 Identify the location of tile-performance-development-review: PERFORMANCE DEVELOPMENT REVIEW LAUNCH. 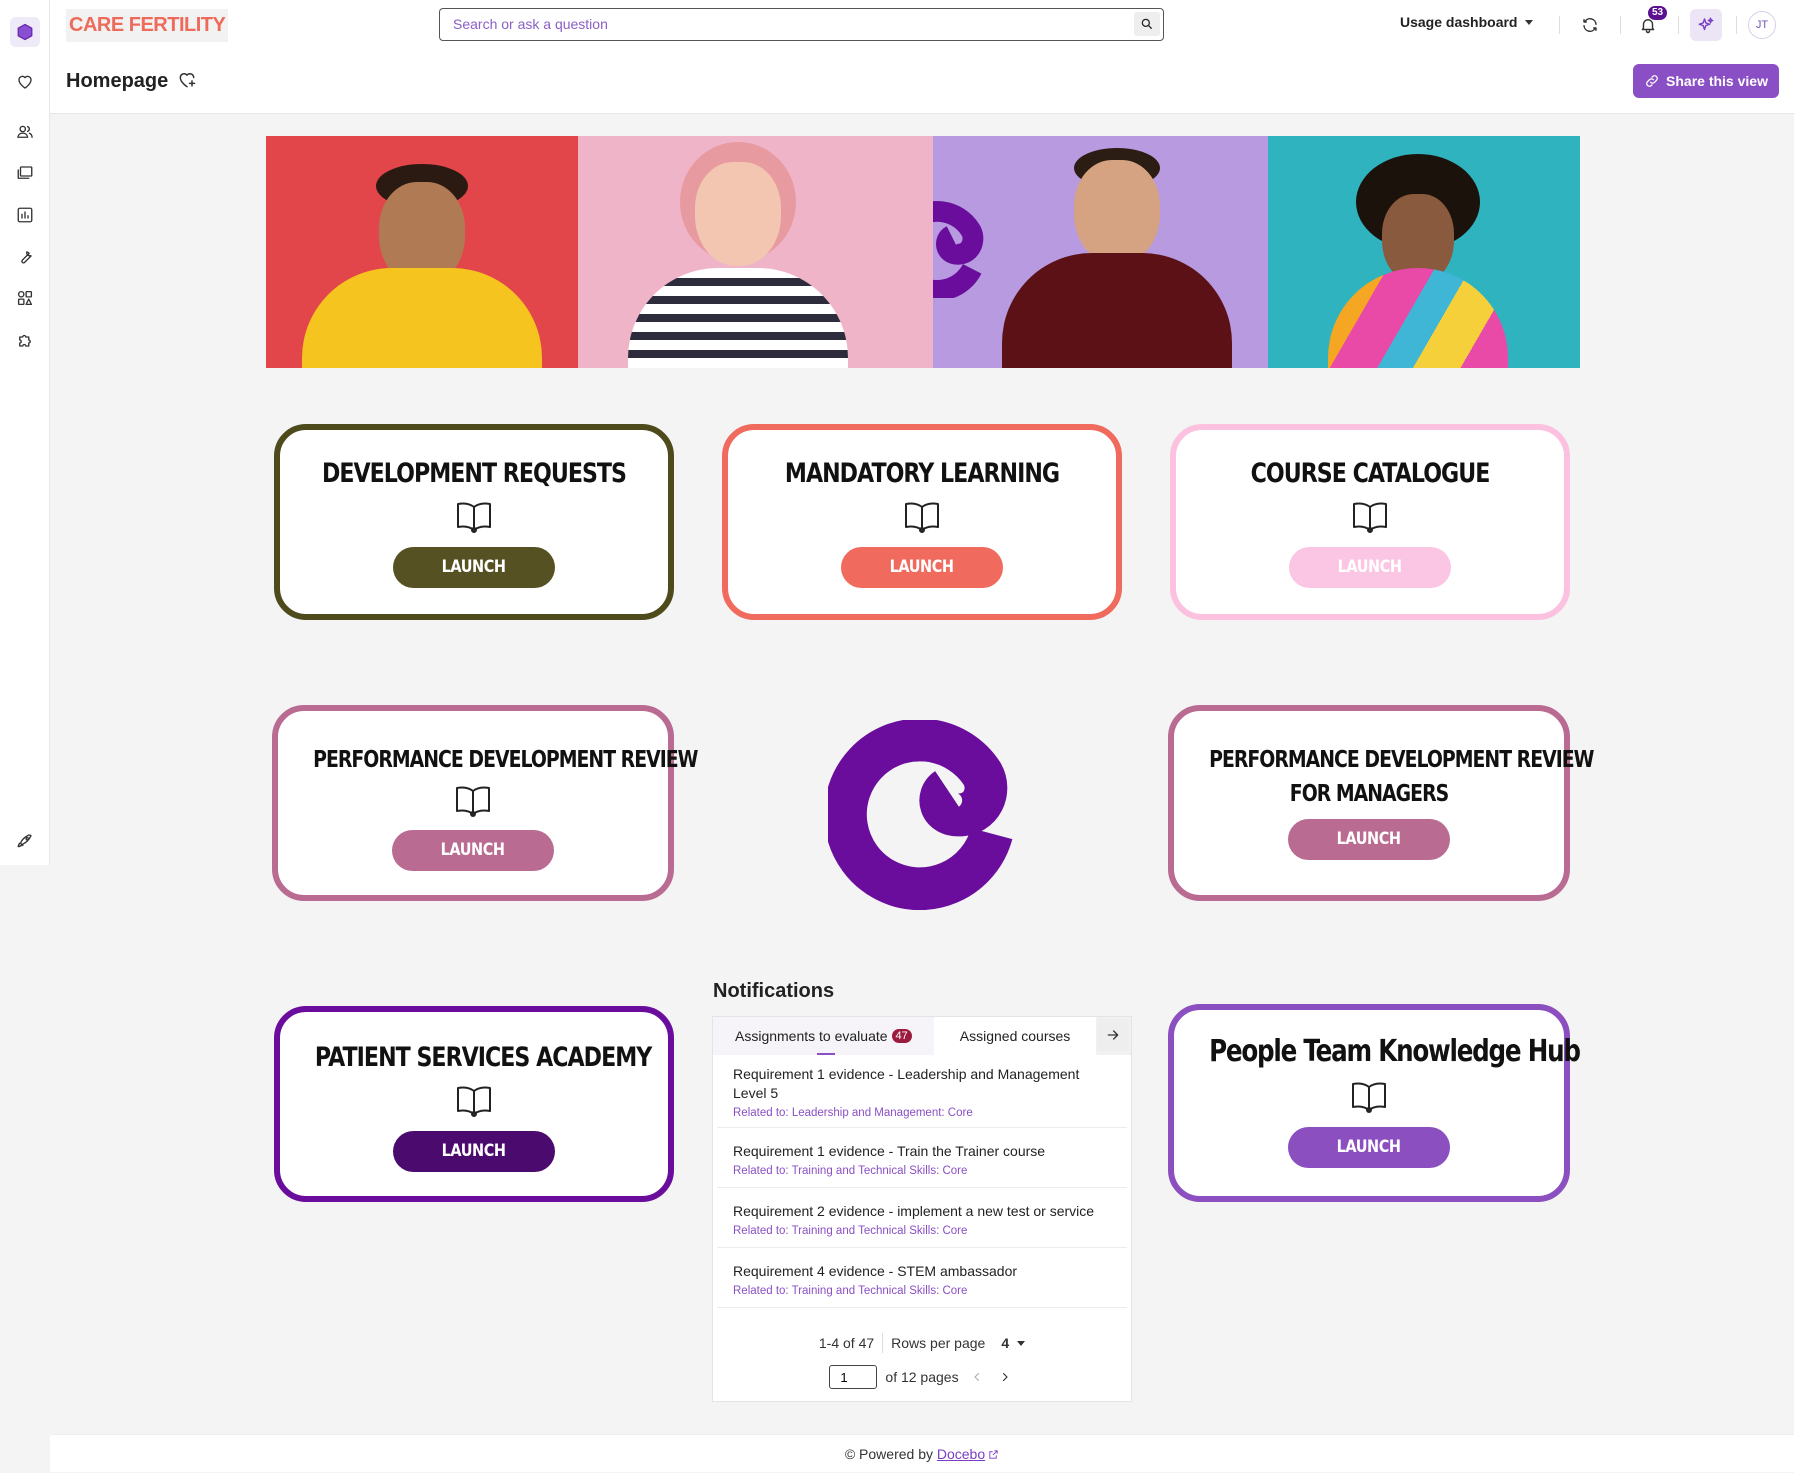
(485, 803).